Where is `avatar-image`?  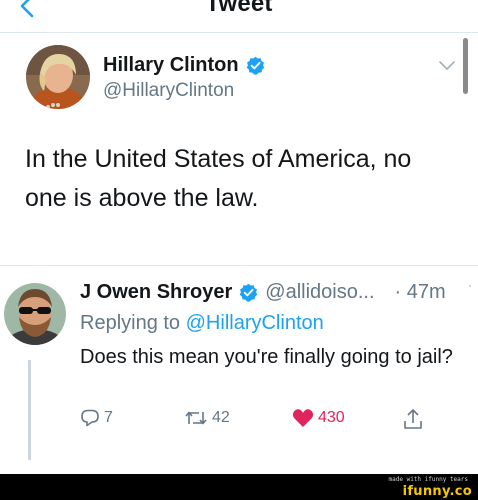
avatar-image is located at coordinates (58, 77).